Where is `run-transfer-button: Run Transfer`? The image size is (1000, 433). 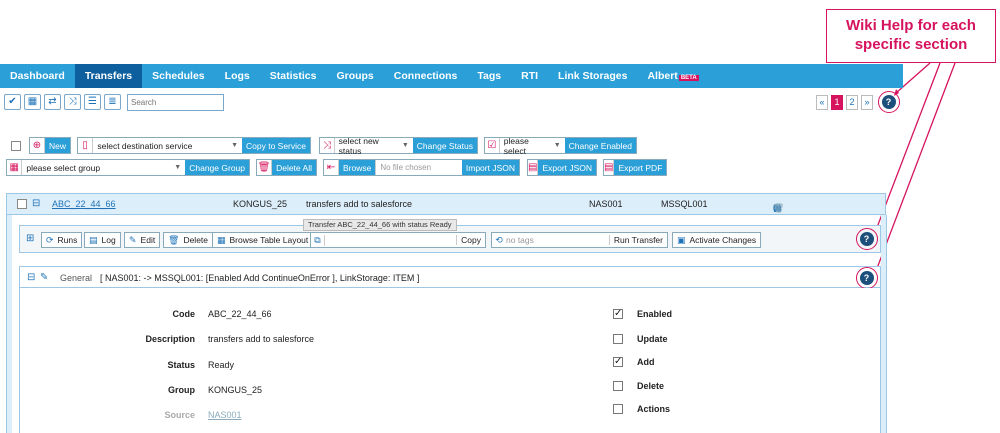 run-transfer-button: Run Transfer is located at coordinates (637, 240).